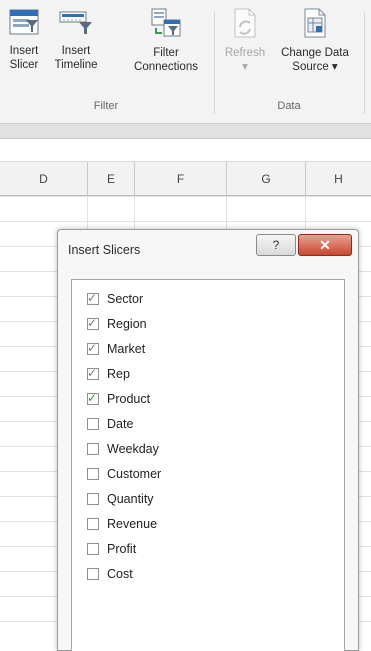 The width and height of the screenshot is (371, 651). What do you see at coordinates (166, 22) in the screenshot?
I see `filter-connections-icon` at bounding box center [166, 22].